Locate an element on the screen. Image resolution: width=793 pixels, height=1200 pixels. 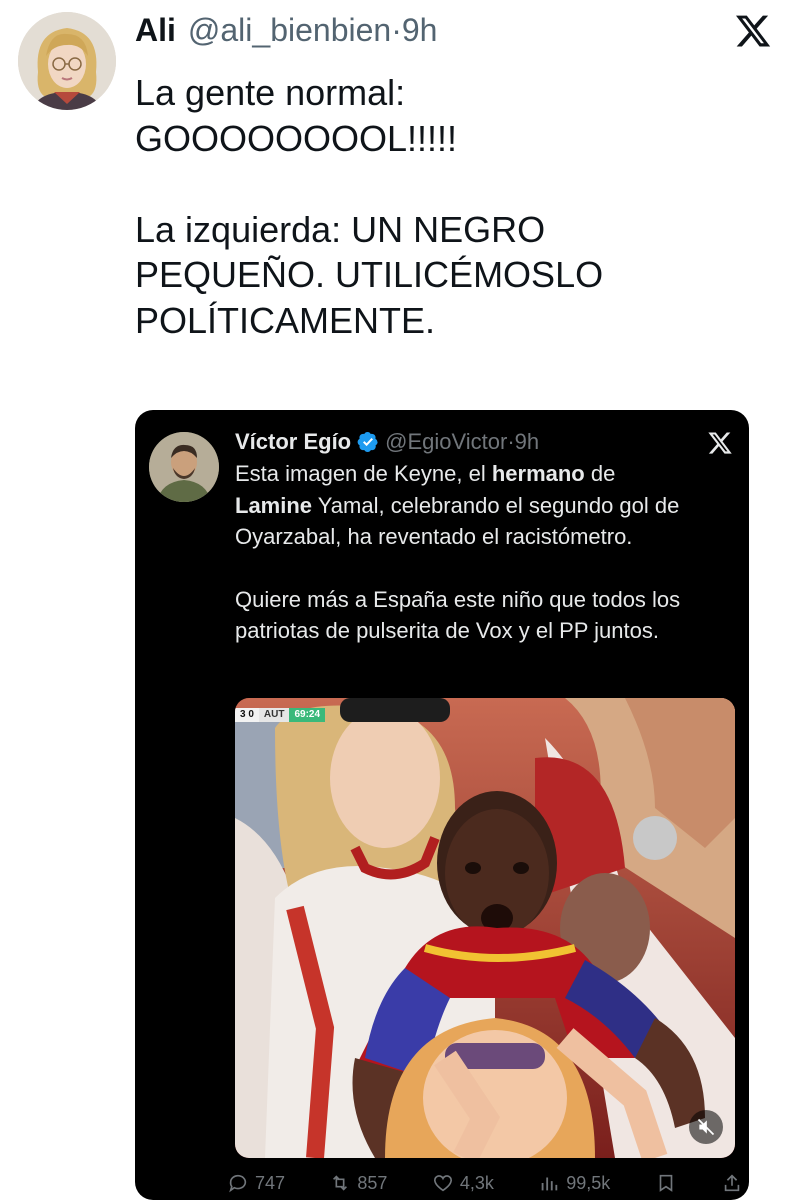
scoreboard: 3 0 AUT 69:24 is located at coordinates (280, 715).